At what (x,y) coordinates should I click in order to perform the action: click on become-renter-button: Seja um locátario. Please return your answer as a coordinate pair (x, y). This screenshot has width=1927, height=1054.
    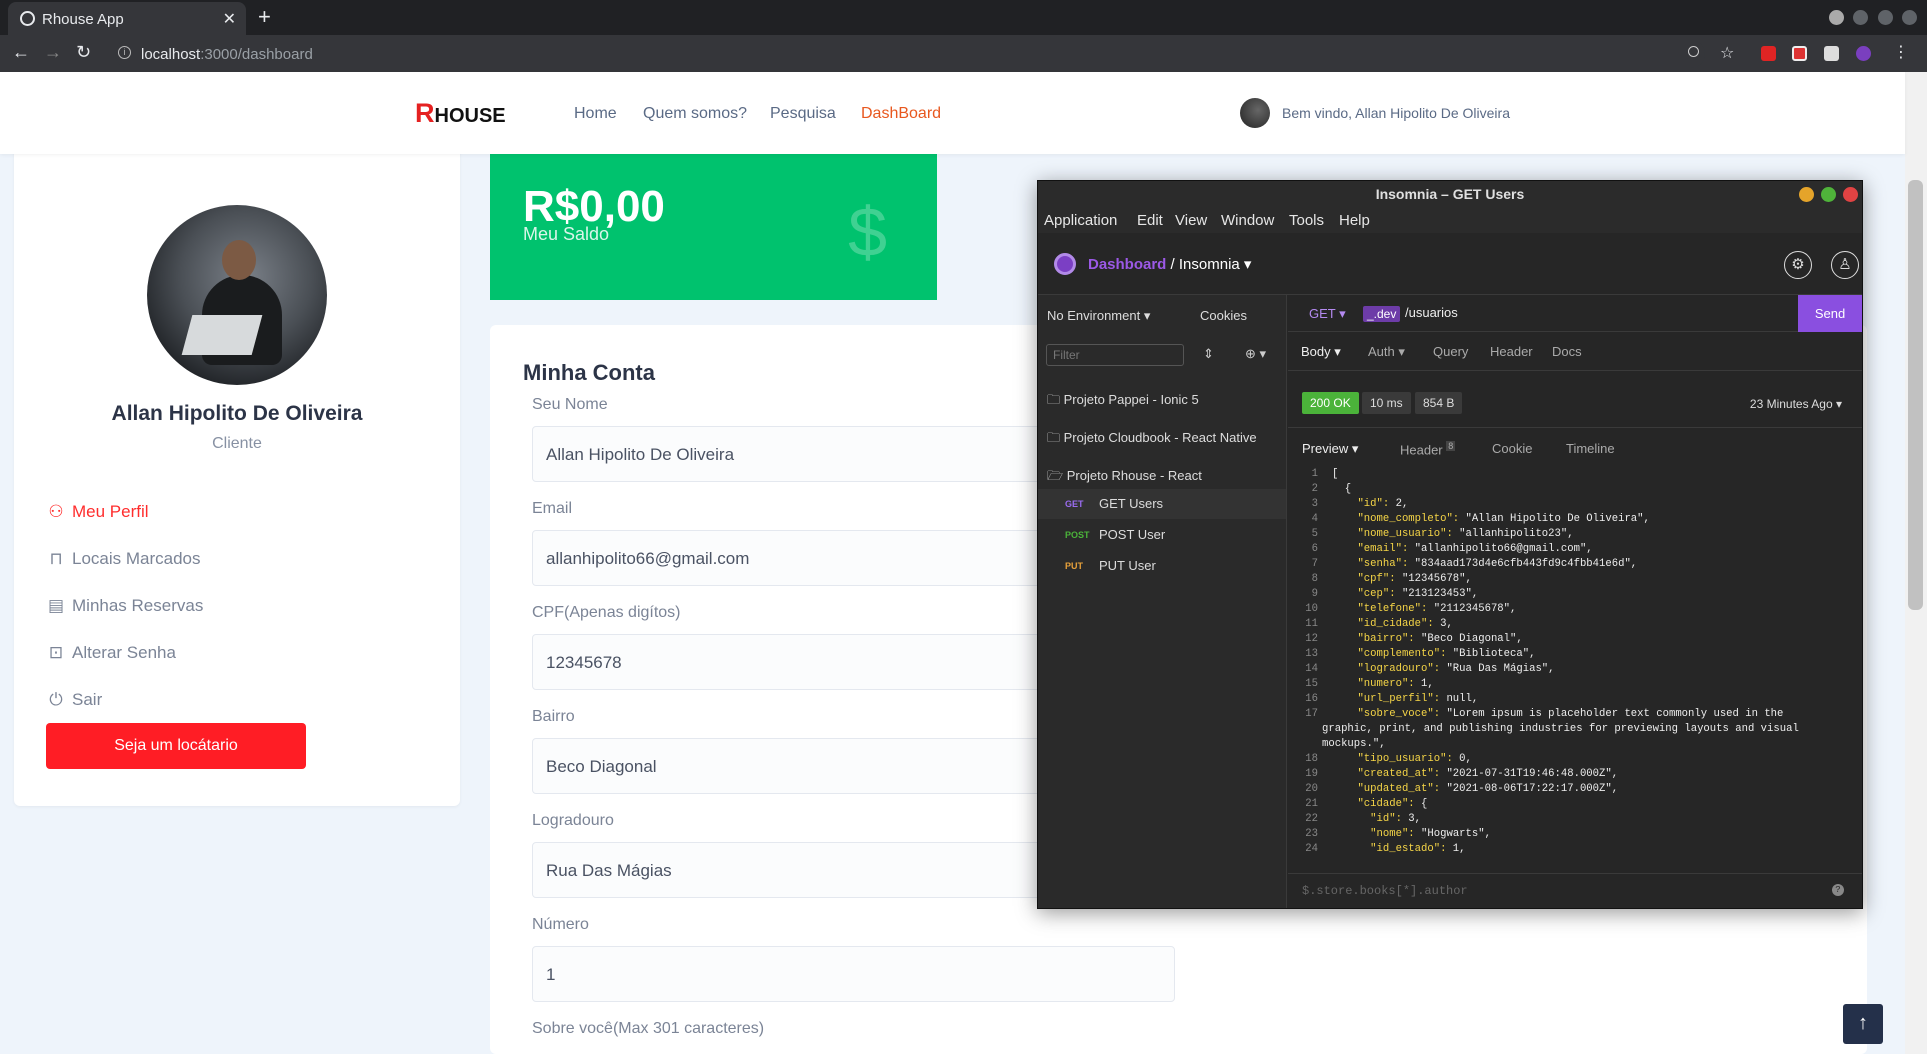
    Looking at the image, I should click on (176, 746).